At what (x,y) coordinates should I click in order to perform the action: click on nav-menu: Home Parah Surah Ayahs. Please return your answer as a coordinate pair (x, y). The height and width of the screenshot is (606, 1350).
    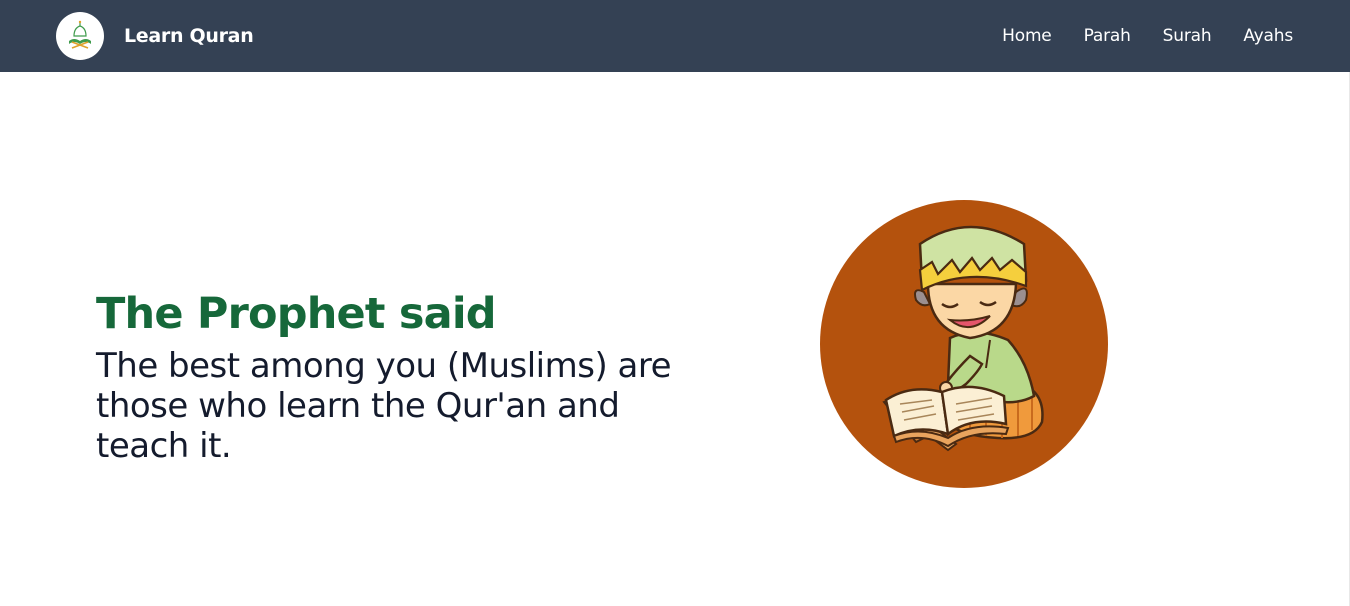
    Looking at the image, I should click on (1131, 36).